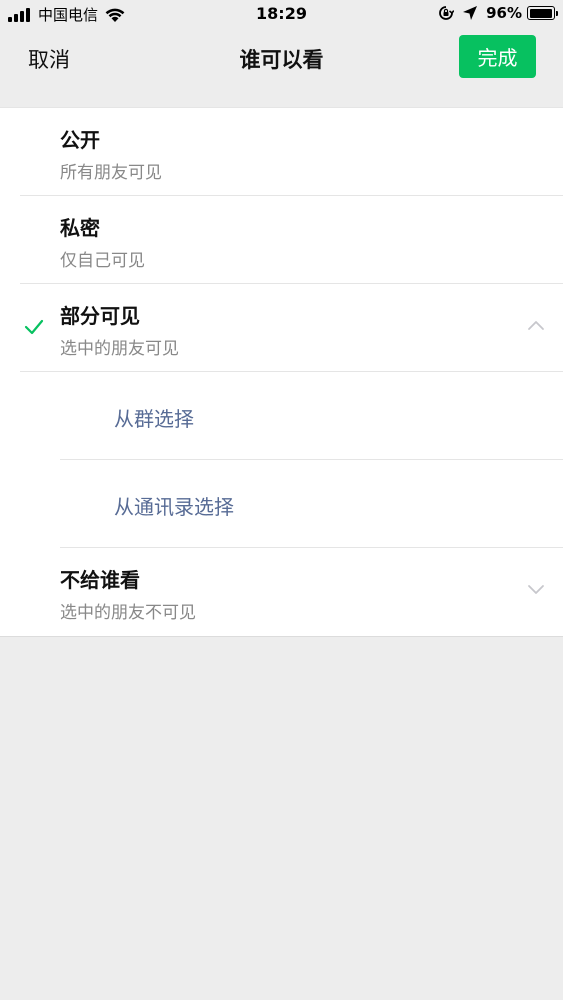 The width and height of the screenshot is (563, 1000). What do you see at coordinates (281, 152) in the screenshot?
I see `option-public: 公开 所有朋友可见` at bounding box center [281, 152].